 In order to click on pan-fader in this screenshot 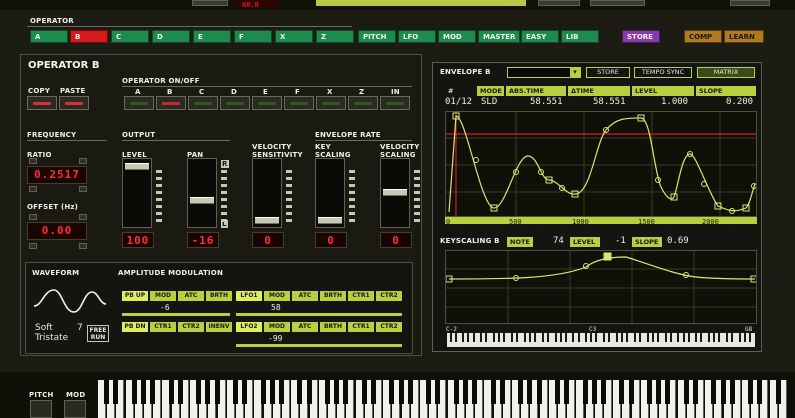, I will do `click(202, 193)`.